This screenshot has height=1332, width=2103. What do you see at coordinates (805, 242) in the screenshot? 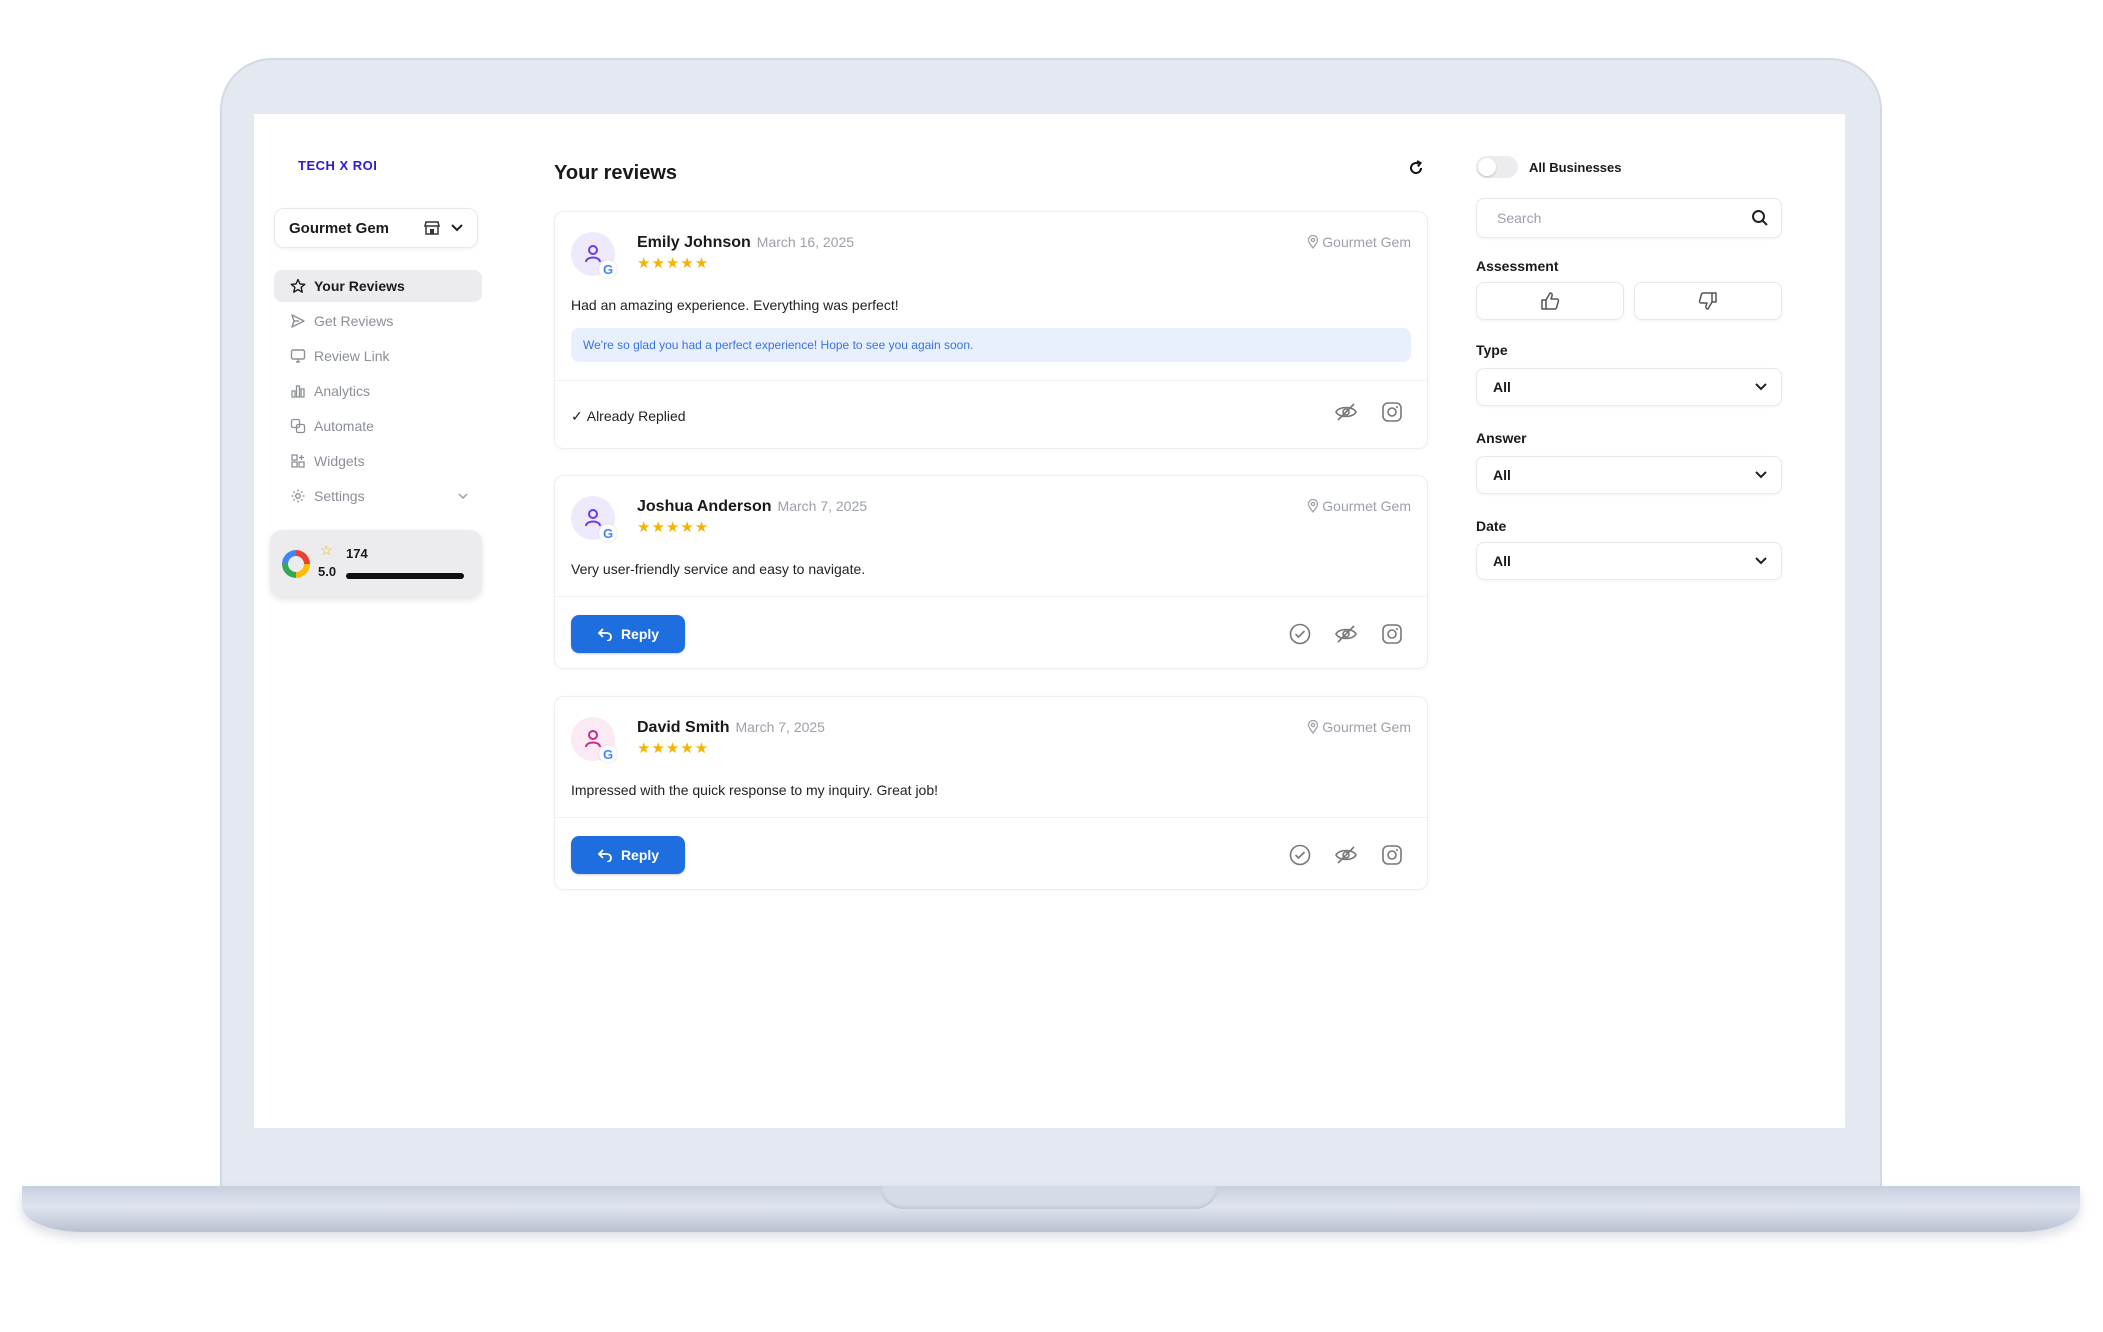
I see `review-date: March 16, 2025` at bounding box center [805, 242].